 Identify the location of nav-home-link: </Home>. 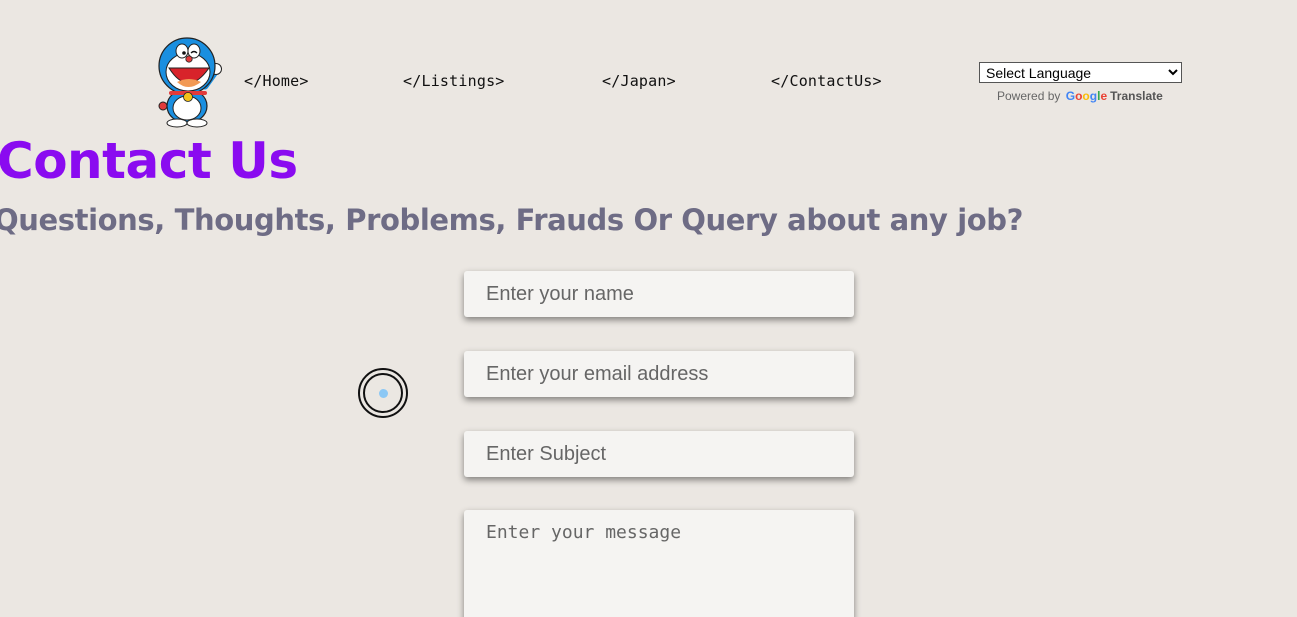
(276, 81).